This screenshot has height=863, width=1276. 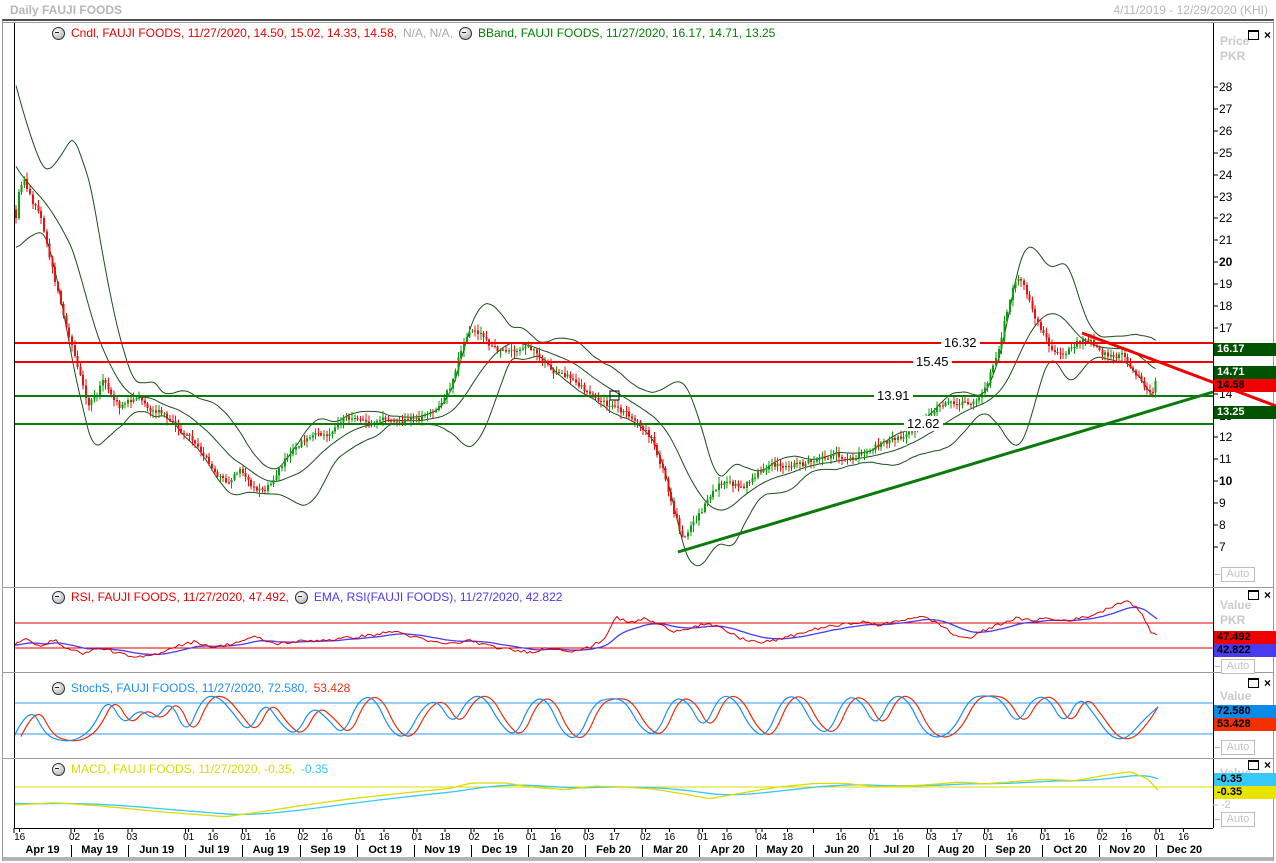 What do you see at coordinates (613, 850) in the screenshot?
I see `month-label: Feb 20` at bounding box center [613, 850].